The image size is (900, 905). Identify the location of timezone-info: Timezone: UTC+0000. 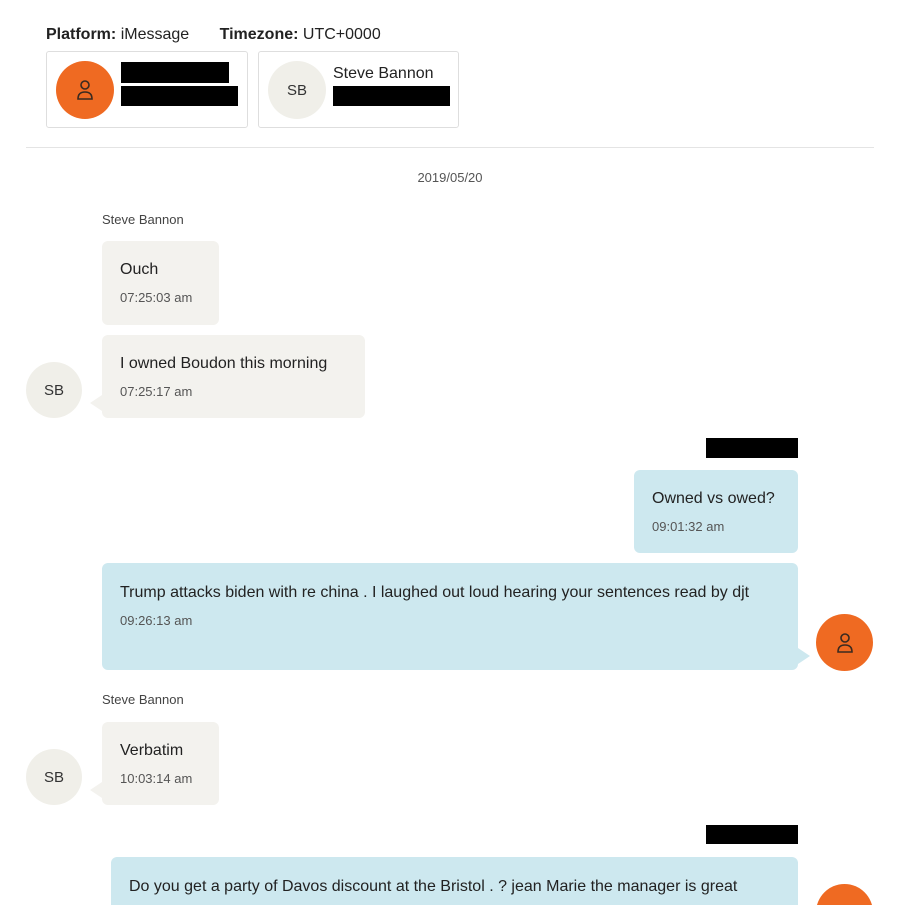
(300, 35).